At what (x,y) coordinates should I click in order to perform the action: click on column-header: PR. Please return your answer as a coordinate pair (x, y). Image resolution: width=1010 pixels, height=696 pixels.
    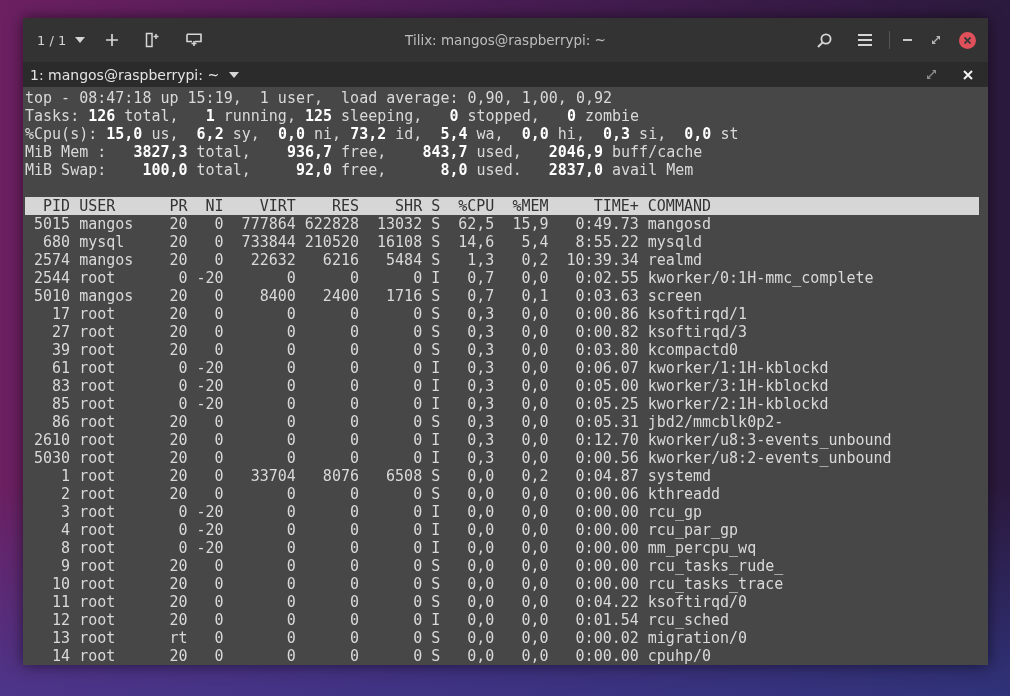
    Looking at the image, I should click on (178, 206).